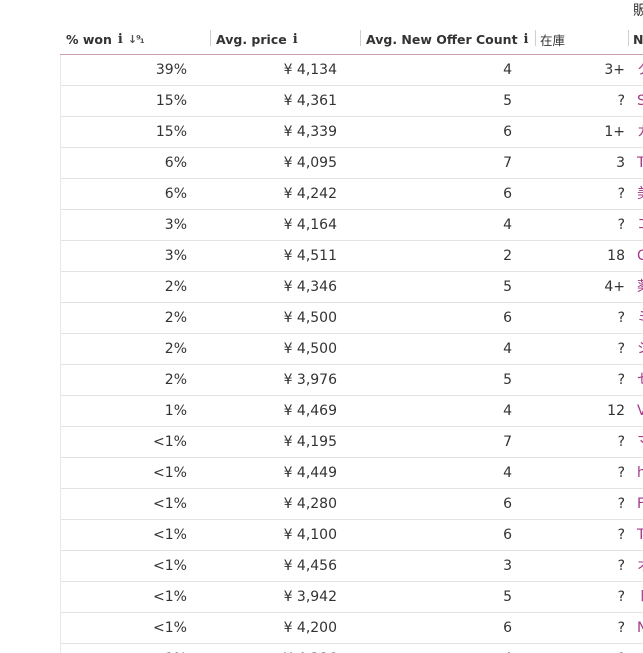 The image size is (643, 653). I want to click on table-row: 6% ¥ 4,242 6? 美, so click(352, 194).